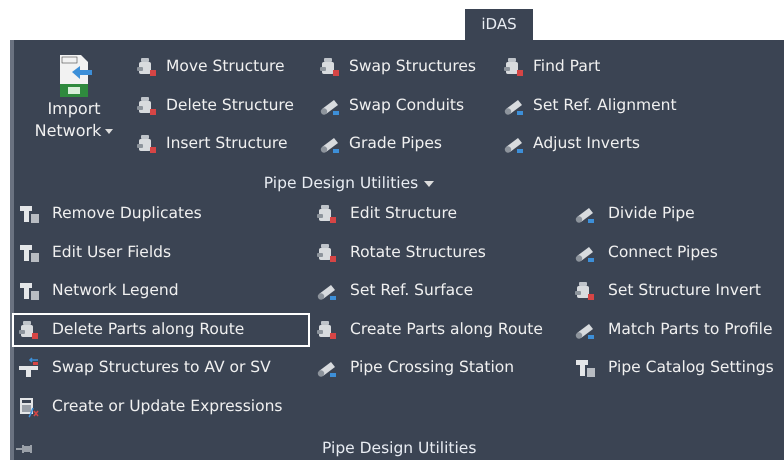 The image size is (784, 460). What do you see at coordinates (439, 368) in the screenshot?
I see `menu-item: Pipe Crossing Station` at bounding box center [439, 368].